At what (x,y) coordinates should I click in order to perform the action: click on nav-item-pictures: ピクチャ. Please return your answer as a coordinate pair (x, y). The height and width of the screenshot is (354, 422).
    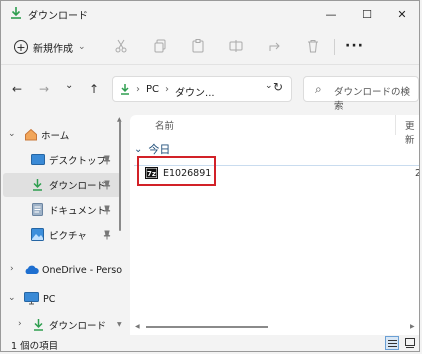
    Looking at the image, I should click on (60, 235).